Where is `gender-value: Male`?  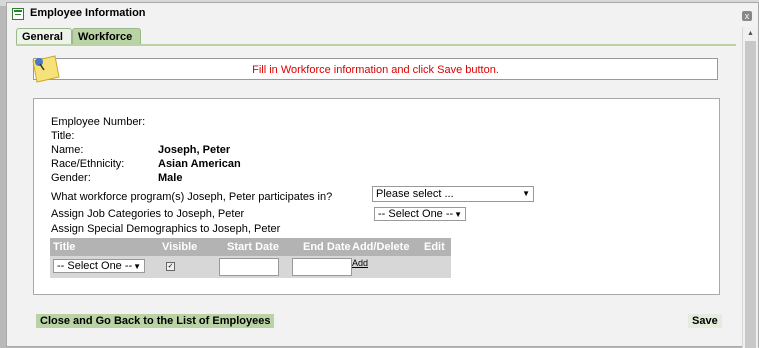 gender-value: Male is located at coordinates (170, 178).